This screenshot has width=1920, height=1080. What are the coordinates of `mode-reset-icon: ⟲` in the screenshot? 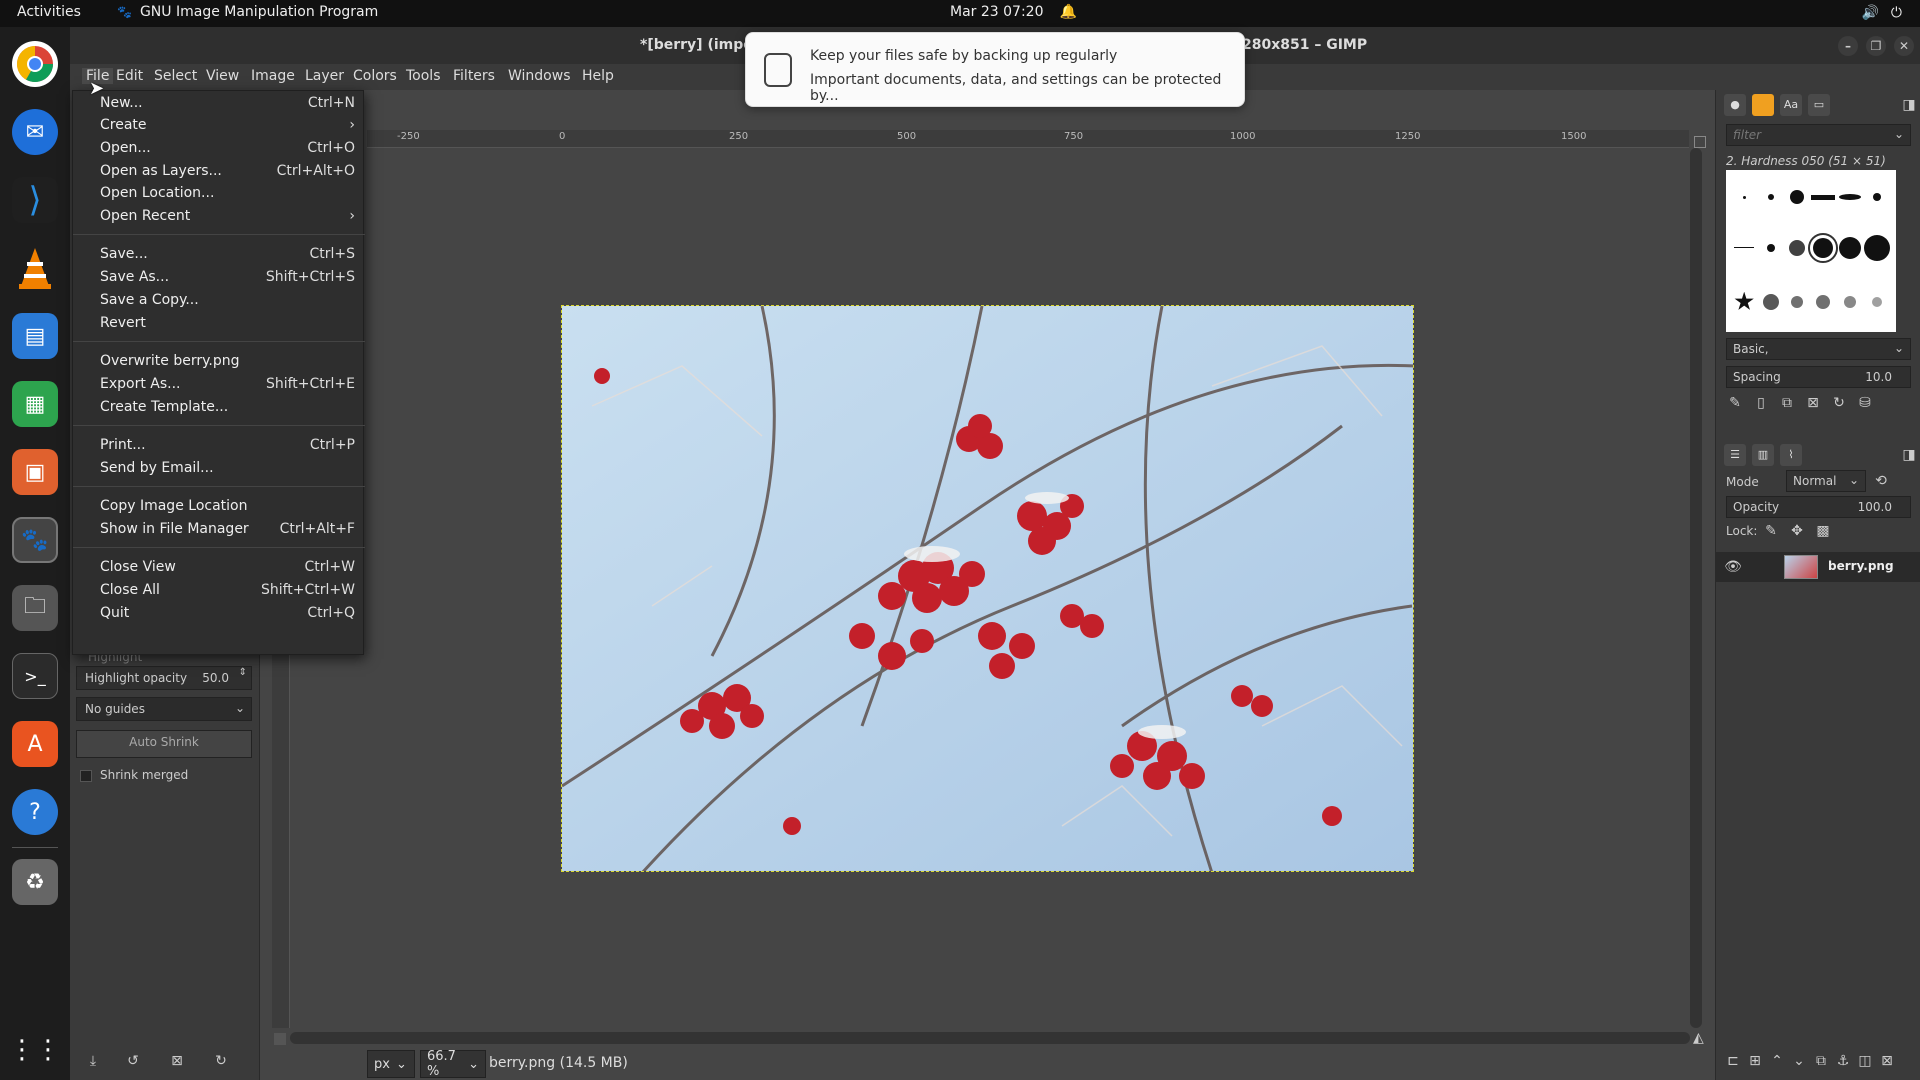 It's located at (1881, 481).